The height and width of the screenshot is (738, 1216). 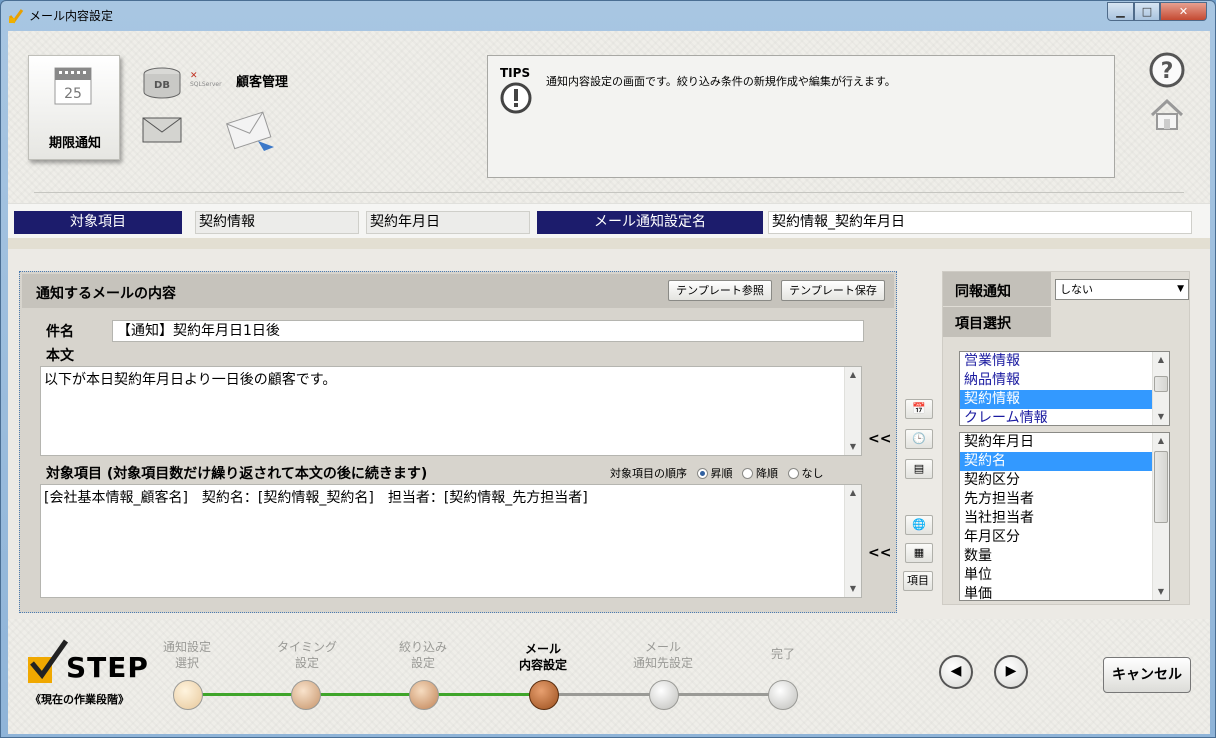 What do you see at coordinates (448, 222) in the screenshot?
I see `target-value-2: 契約年月日` at bounding box center [448, 222].